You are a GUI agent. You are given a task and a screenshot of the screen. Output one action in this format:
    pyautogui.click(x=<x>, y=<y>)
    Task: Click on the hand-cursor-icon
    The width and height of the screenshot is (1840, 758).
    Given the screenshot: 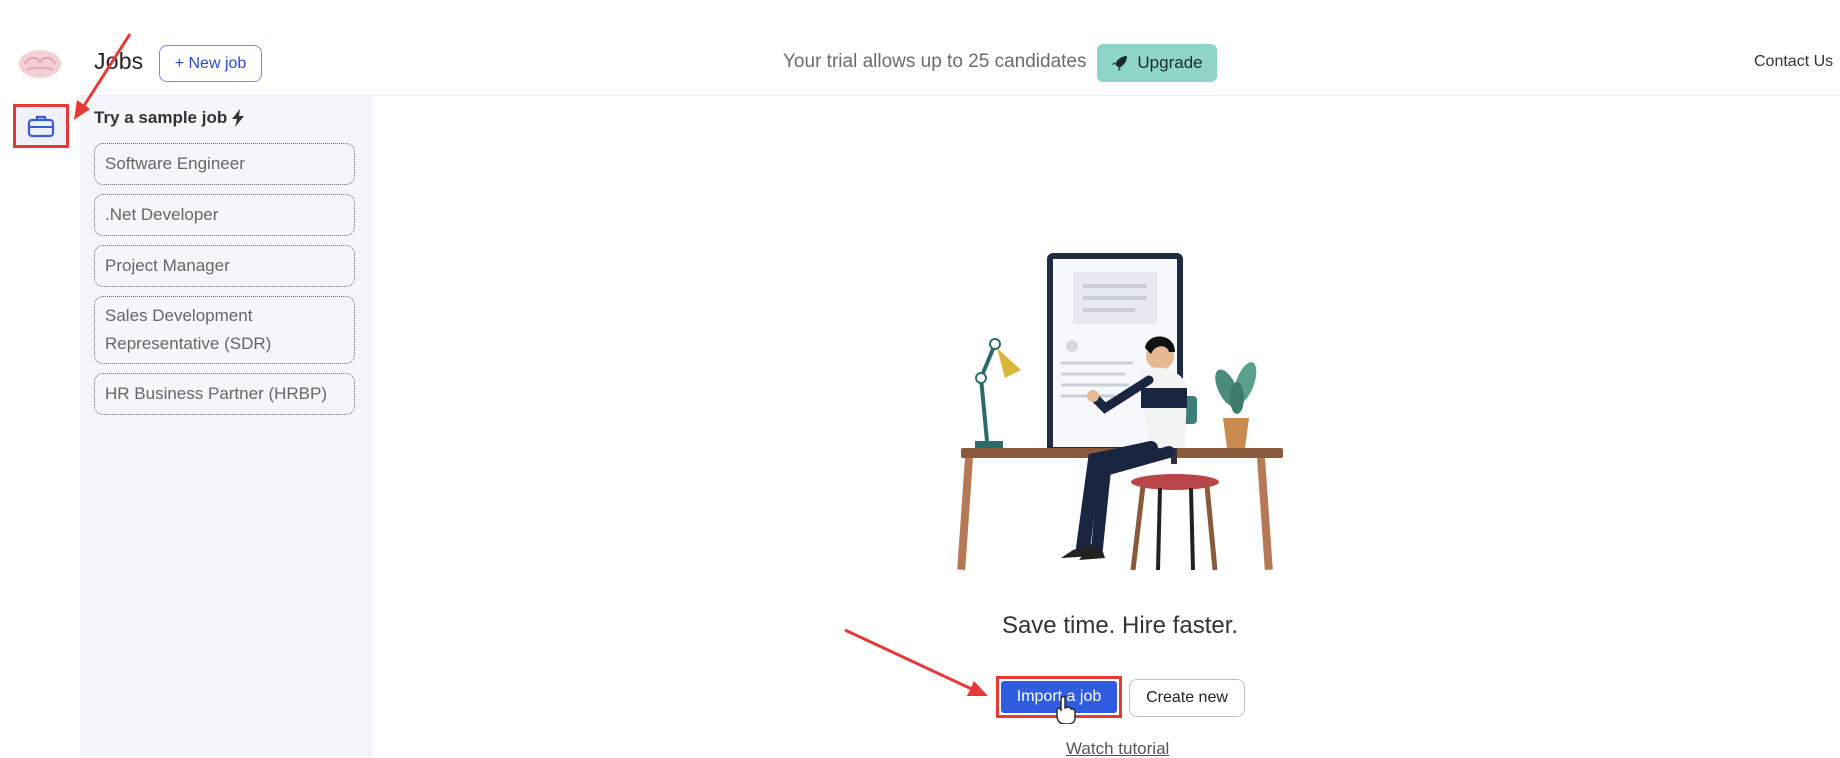 What is the action you would take?
    pyautogui.click(x=1066, y=710)
    